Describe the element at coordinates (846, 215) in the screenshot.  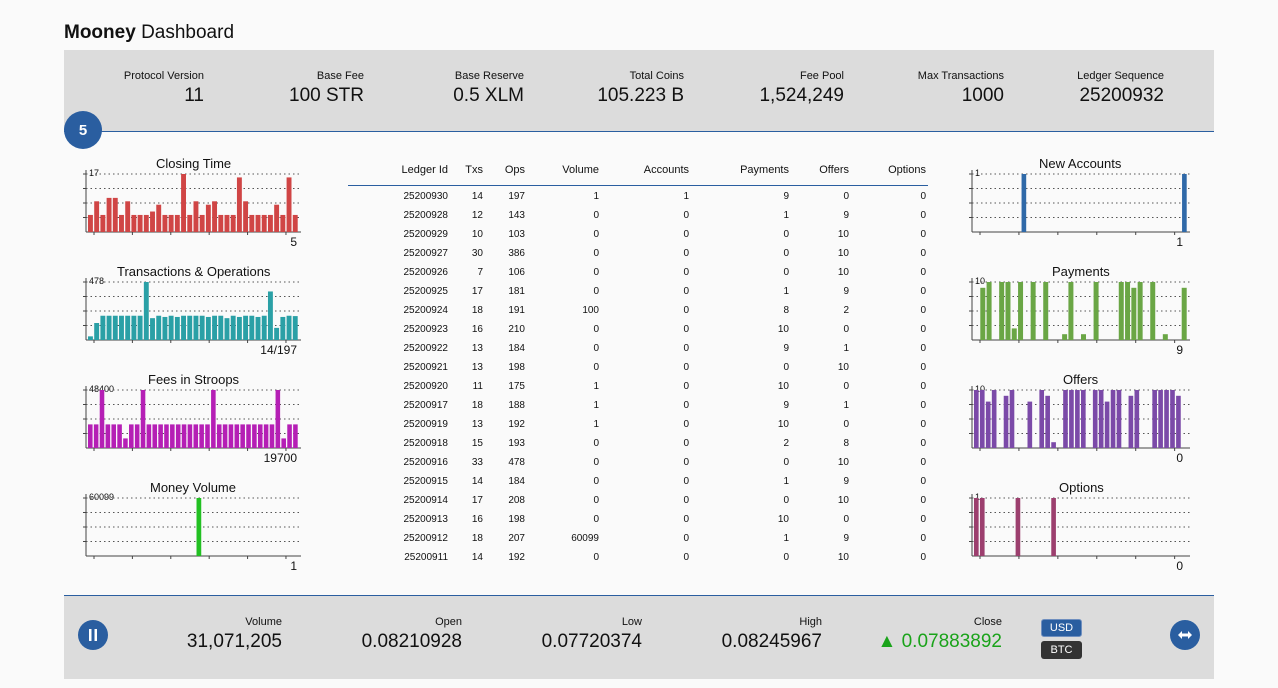
I see `cell-offers: 9` at that location.